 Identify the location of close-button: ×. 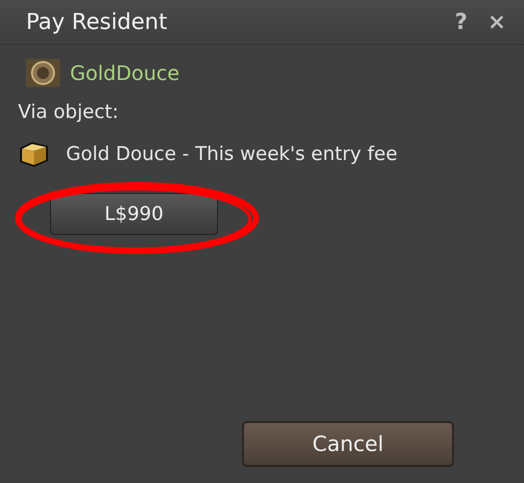
(497, 22).